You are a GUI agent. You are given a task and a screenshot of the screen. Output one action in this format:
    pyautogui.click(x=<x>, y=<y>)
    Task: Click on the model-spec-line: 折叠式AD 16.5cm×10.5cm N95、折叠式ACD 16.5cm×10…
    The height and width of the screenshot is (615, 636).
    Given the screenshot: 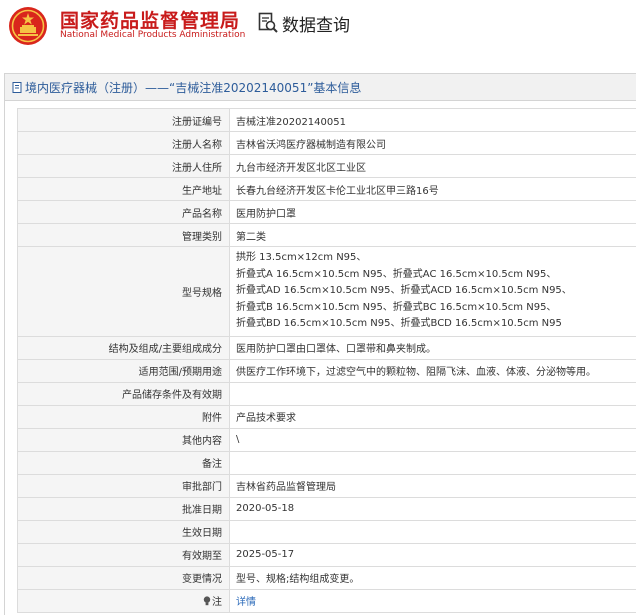 What is the action you would take?
    pyautogui.click(x=404, y=291)
    